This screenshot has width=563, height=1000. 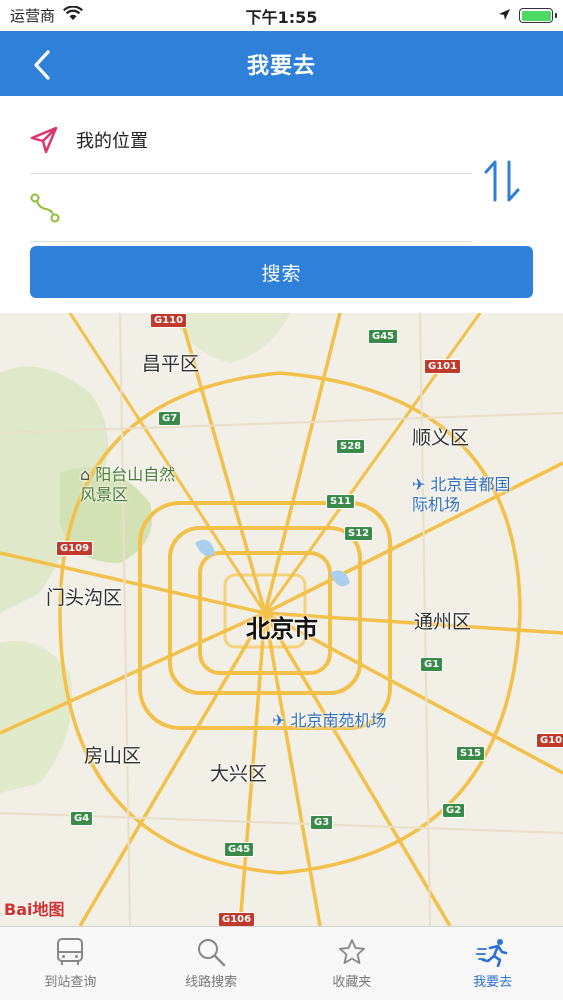 I want to click on wifi-icon, so click(x=73, y=15).